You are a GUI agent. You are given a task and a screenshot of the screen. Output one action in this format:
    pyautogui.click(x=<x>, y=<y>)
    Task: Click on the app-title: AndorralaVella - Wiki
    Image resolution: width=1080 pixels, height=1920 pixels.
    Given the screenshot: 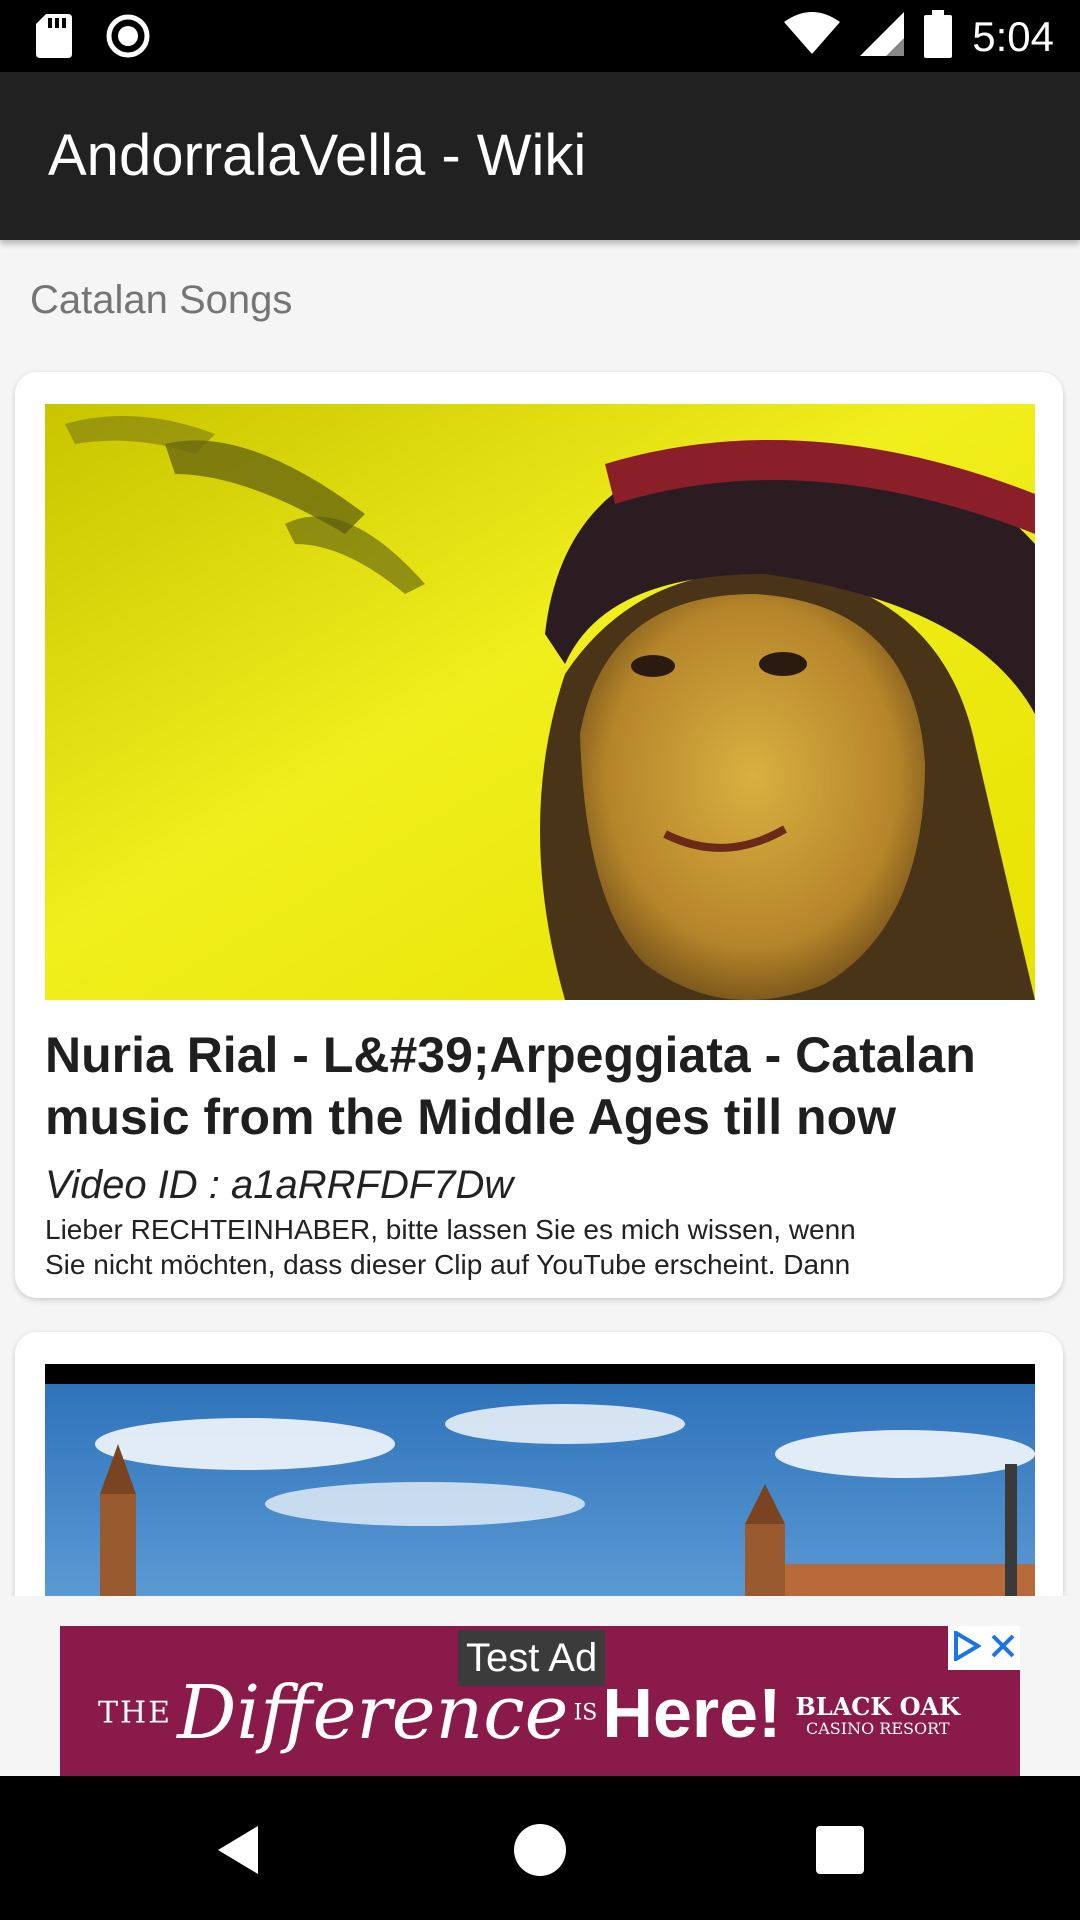 What is the action you would take?
    pyautogui.click(x=317, y=155)
    